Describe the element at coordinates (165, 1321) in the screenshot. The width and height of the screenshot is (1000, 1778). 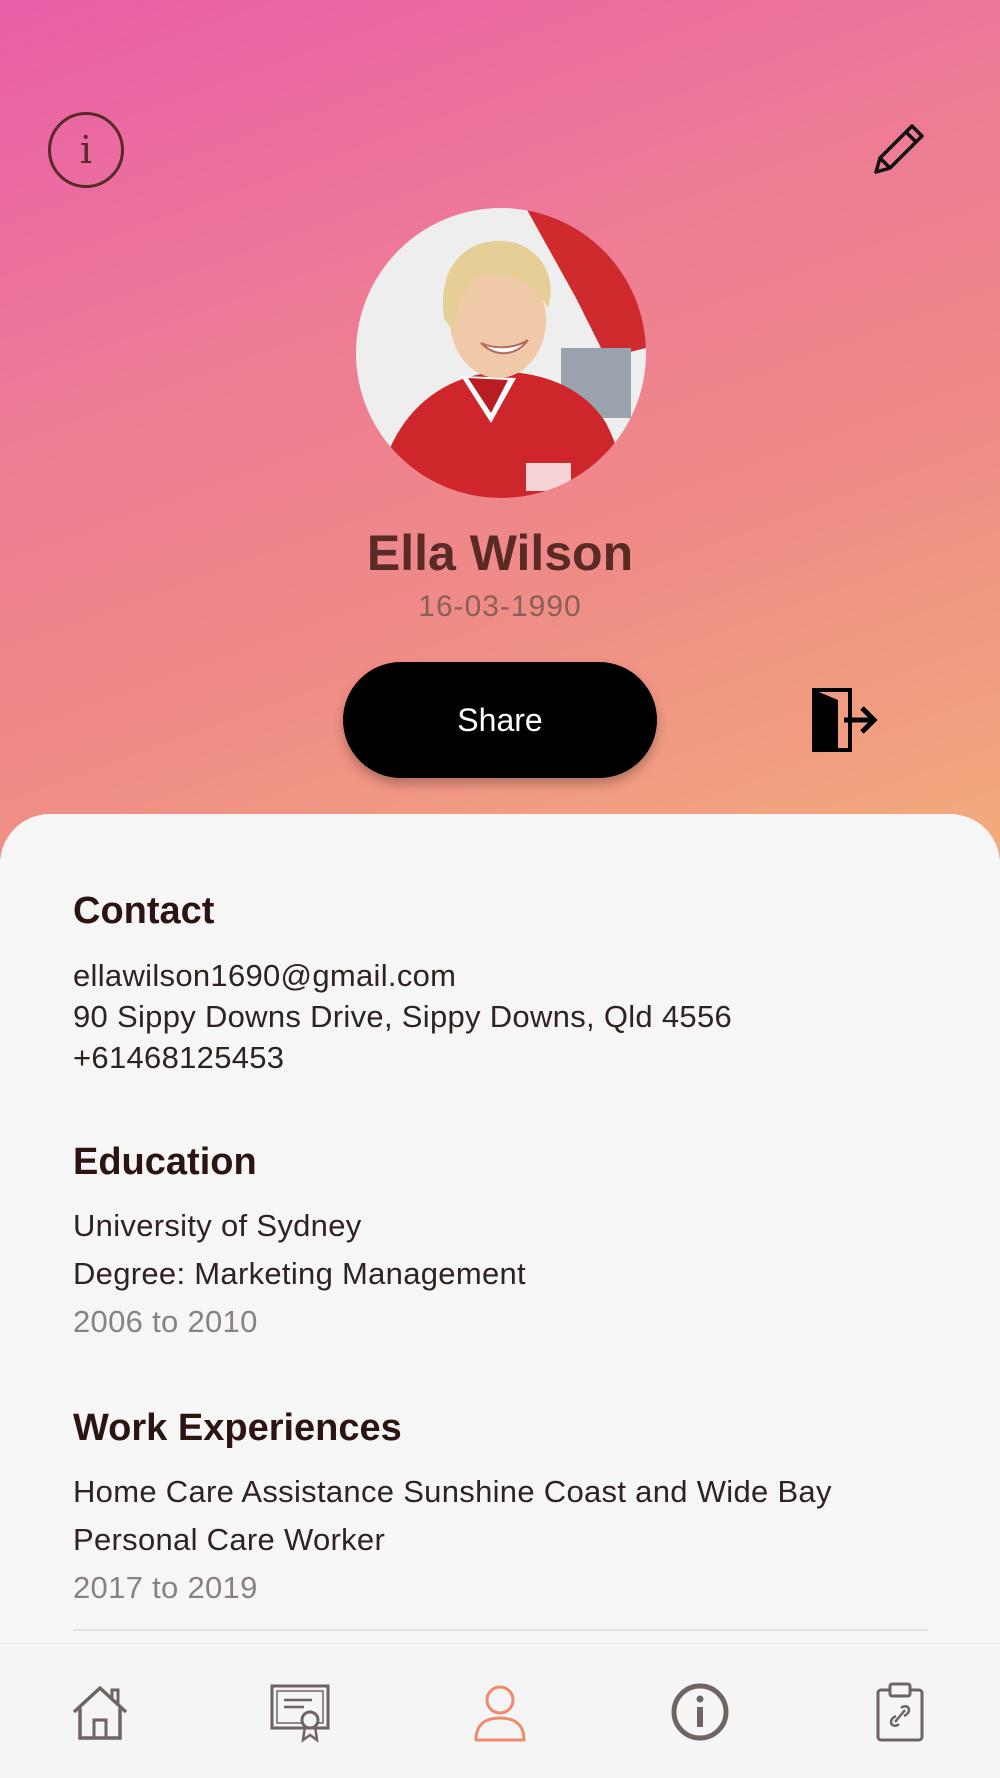
I see `education-years: 2006 to 2010` at that location.